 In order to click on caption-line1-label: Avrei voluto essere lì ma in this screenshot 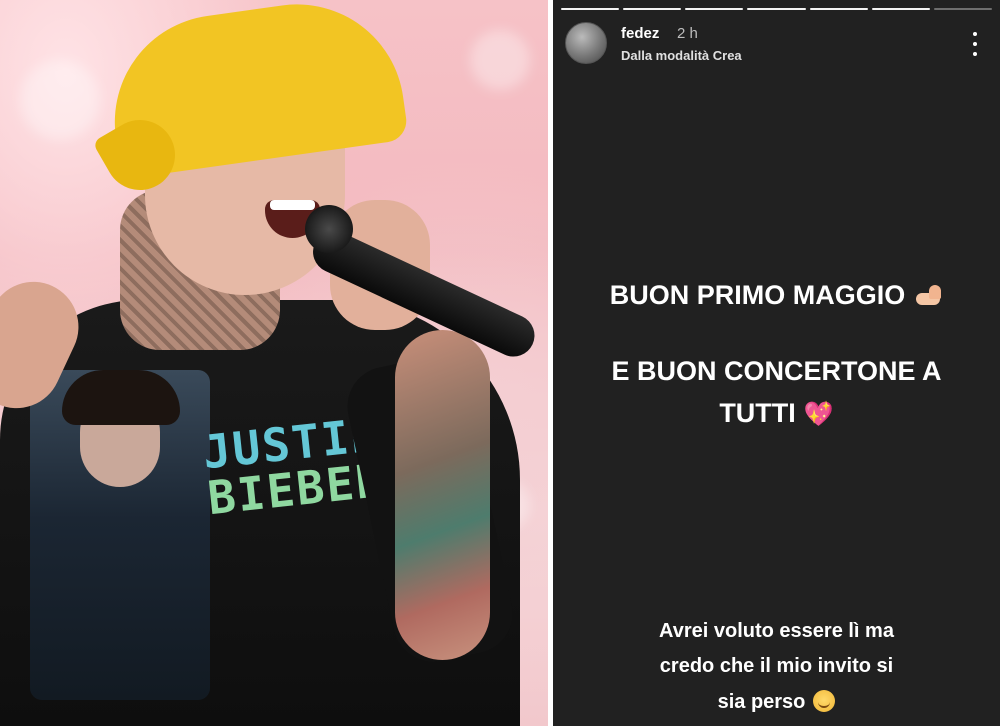, I will do `click(776, 631)`.